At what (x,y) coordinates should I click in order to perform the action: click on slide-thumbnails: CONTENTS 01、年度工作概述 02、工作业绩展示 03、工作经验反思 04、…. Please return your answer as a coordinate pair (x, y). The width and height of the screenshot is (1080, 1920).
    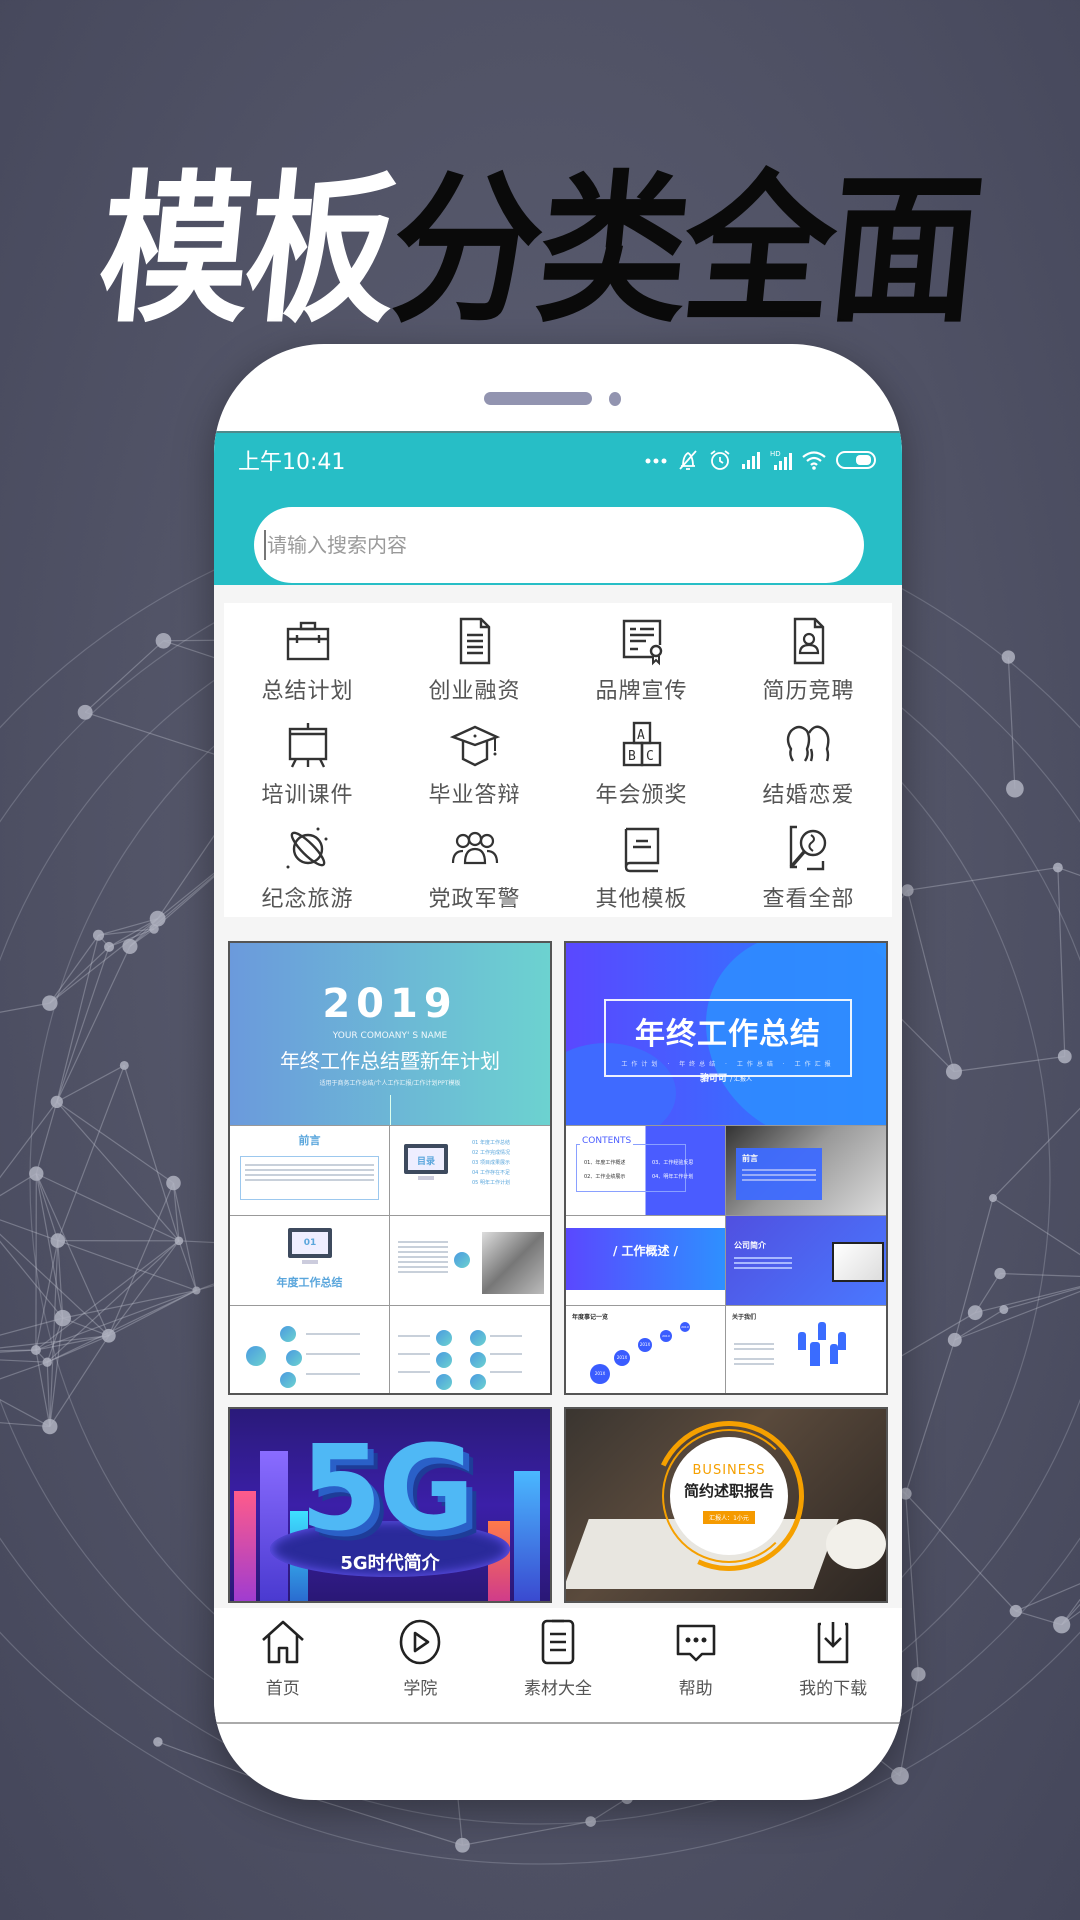
    Looking at the image, I should click on (726, 1259).